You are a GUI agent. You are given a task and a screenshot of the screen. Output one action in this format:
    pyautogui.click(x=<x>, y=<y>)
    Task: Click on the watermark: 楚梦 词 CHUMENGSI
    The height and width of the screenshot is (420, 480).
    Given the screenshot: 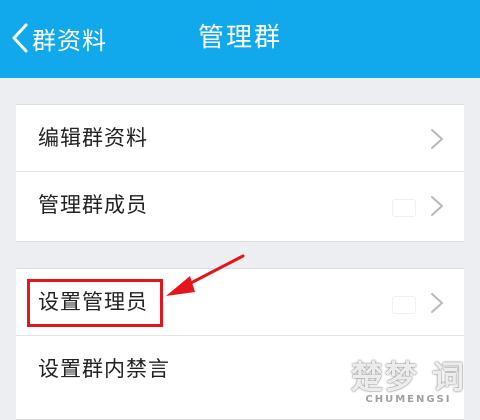 What is the action you would take?
    pyautogui.click(x=408, y=383)
    